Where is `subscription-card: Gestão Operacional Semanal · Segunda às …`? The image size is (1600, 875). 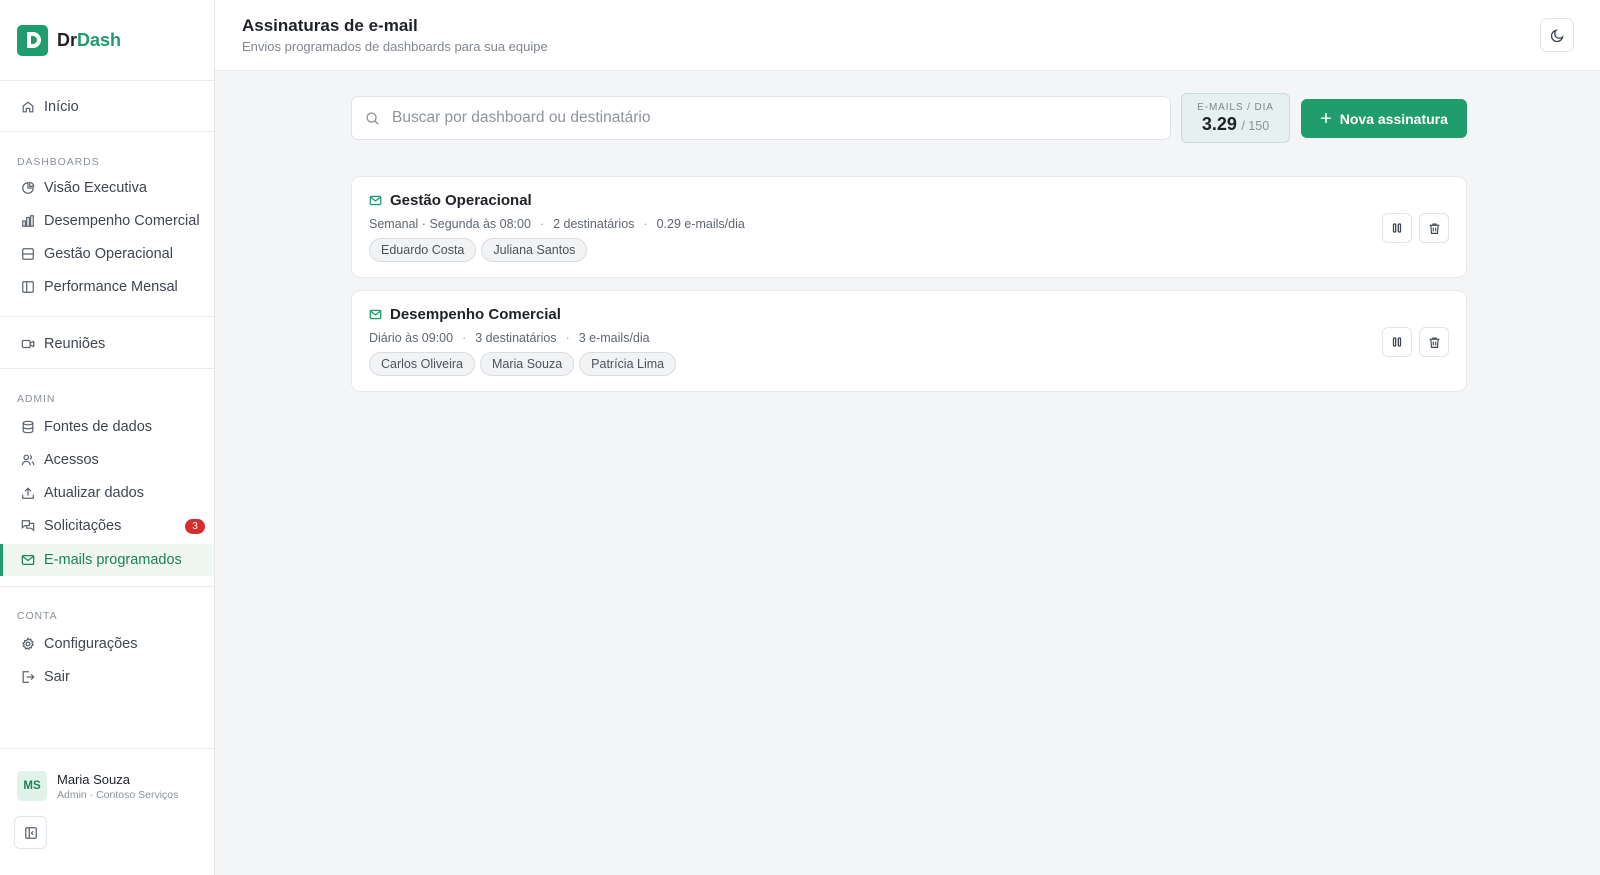
subscription-card: Gestão Operacional Semanal · Segunda às … is located at coordinates (909, 227).